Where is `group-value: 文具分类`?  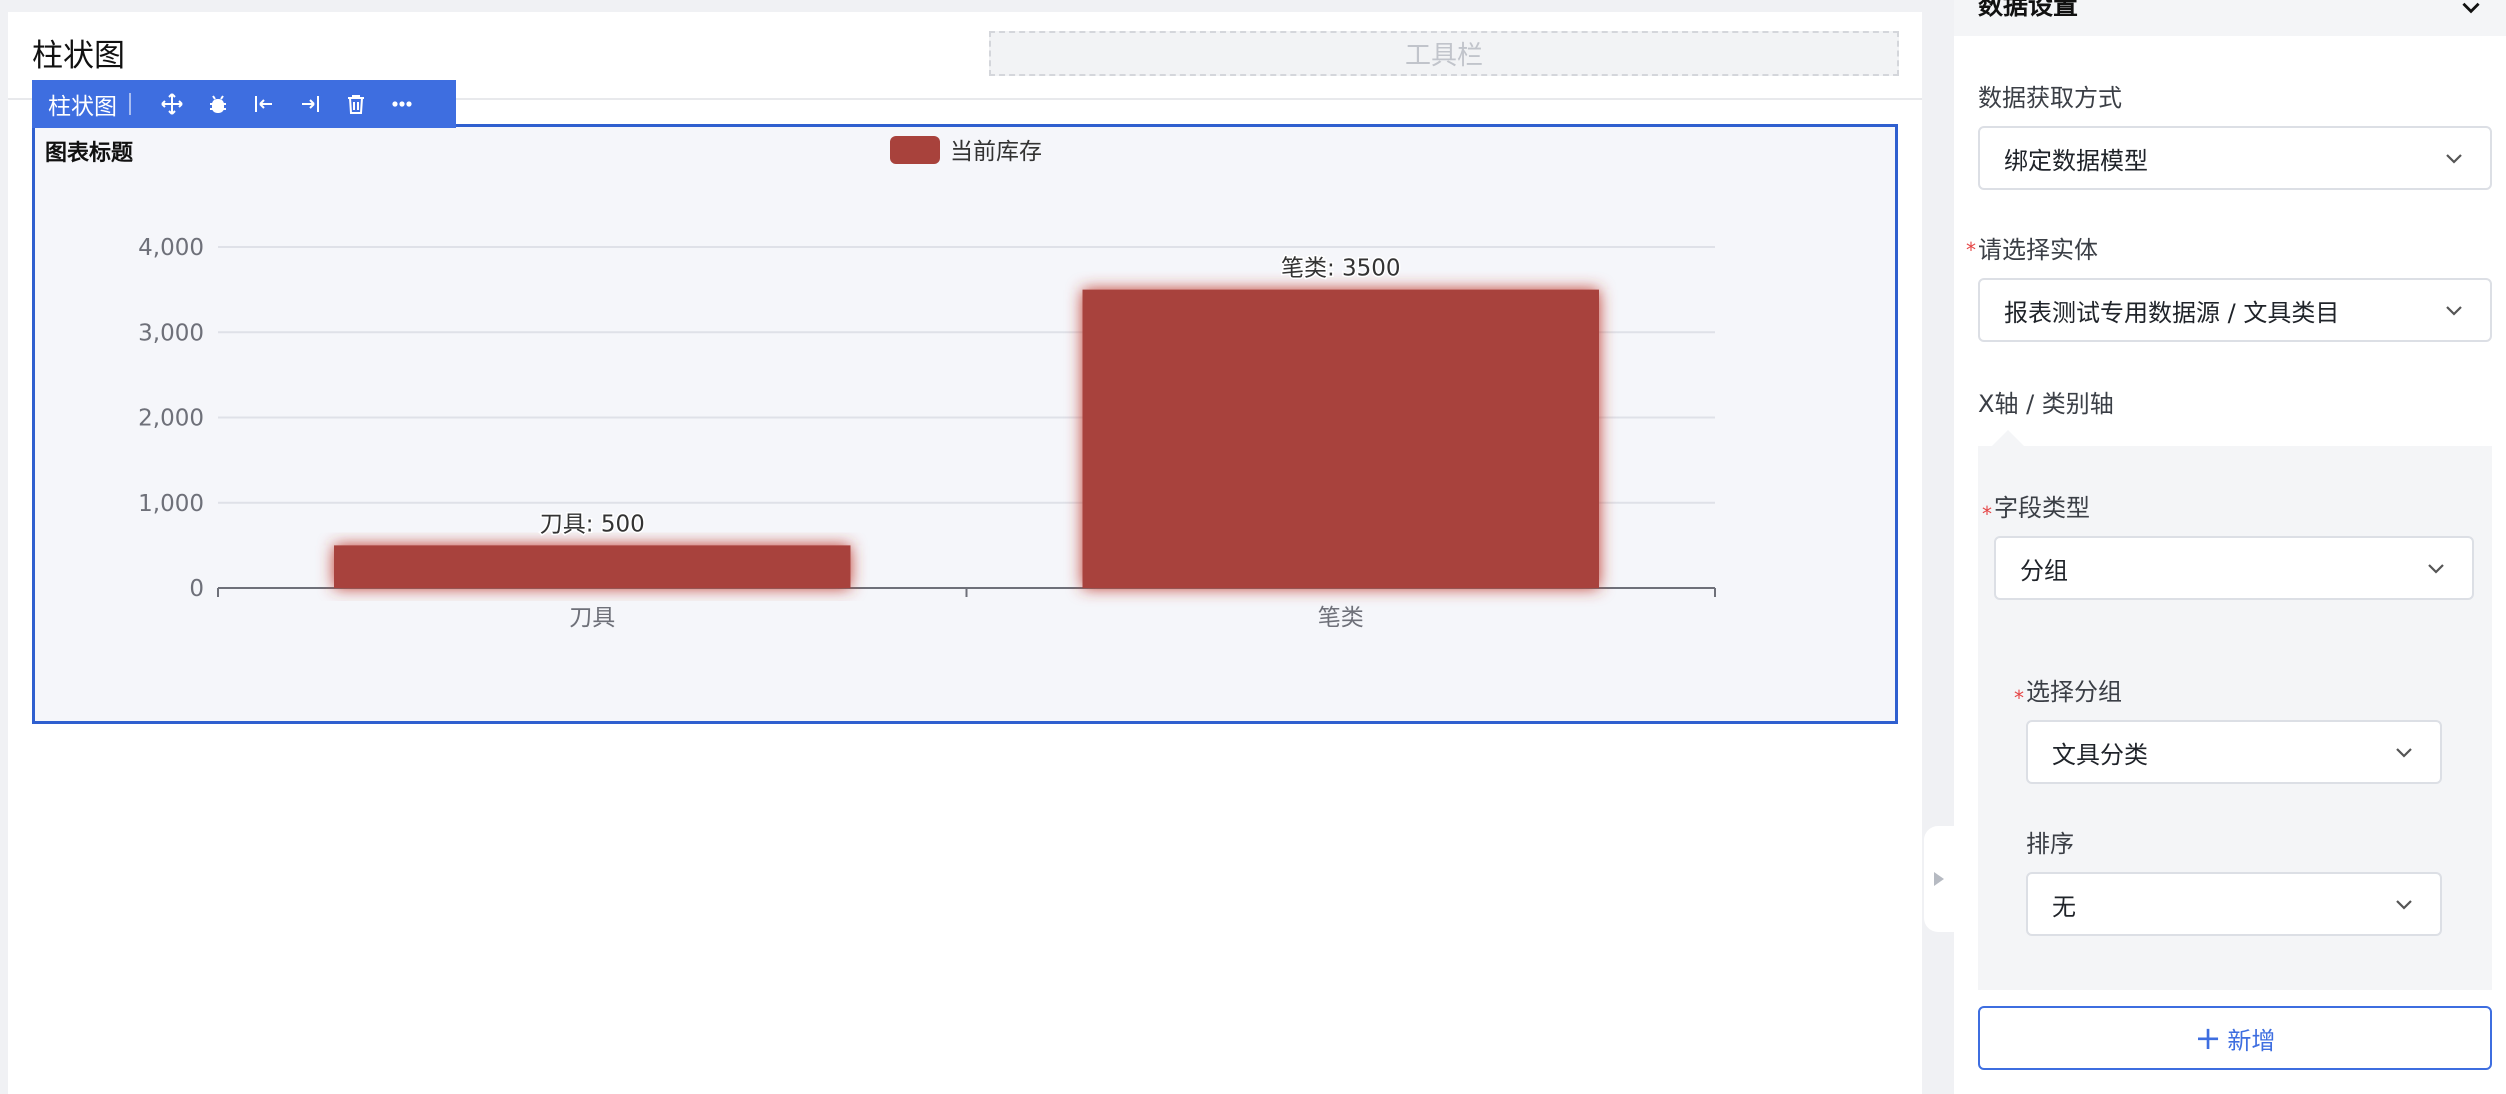 group-value: 文具分类 is located at coordinates (2100, 754).